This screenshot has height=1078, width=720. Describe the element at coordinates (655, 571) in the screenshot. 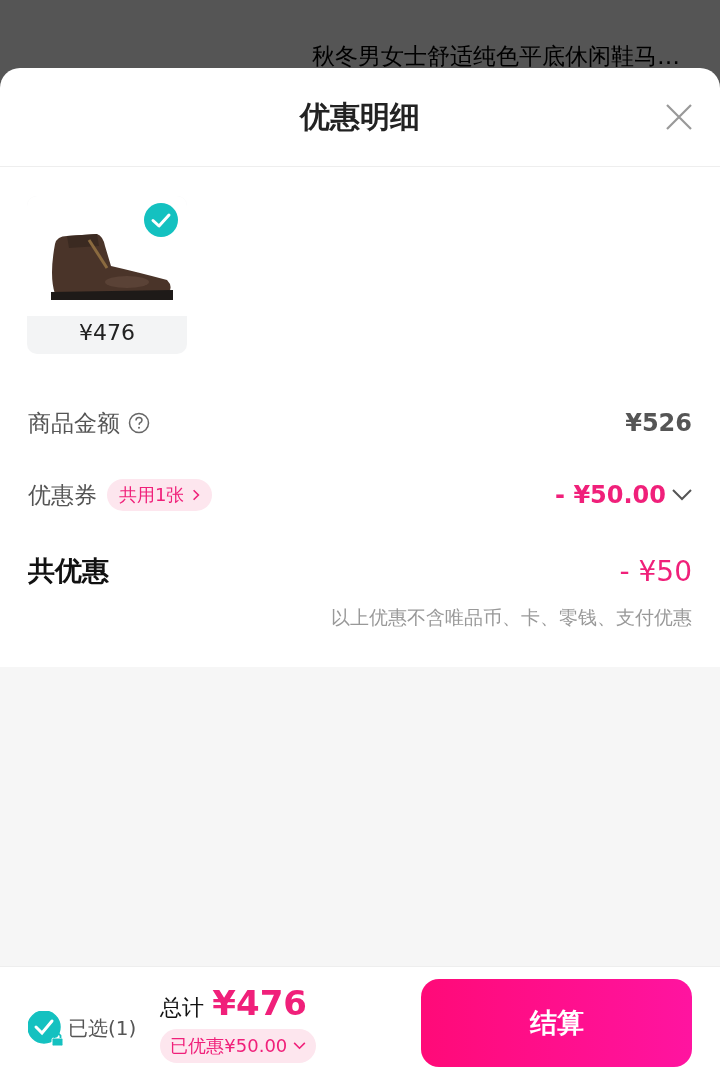

I see `total-discount-value: - ¥50` at that location.